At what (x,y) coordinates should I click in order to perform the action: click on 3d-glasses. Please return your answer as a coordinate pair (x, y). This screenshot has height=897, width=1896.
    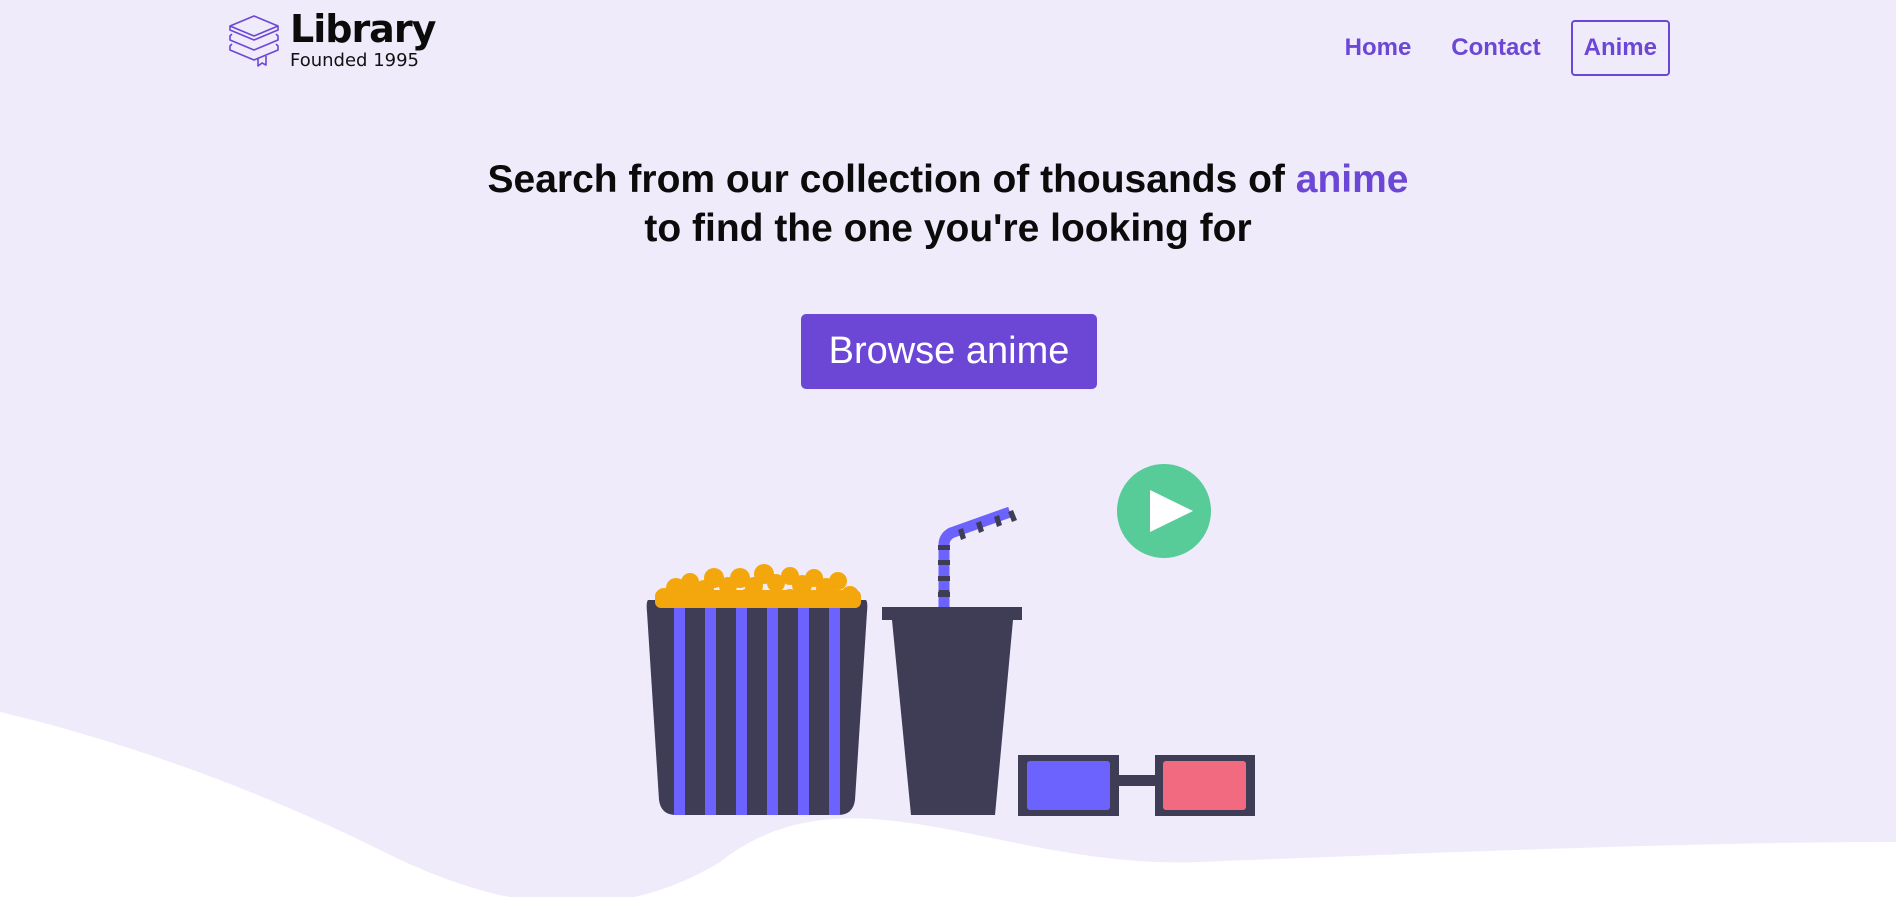
    Looking at the image, I should click on (1136, 785).